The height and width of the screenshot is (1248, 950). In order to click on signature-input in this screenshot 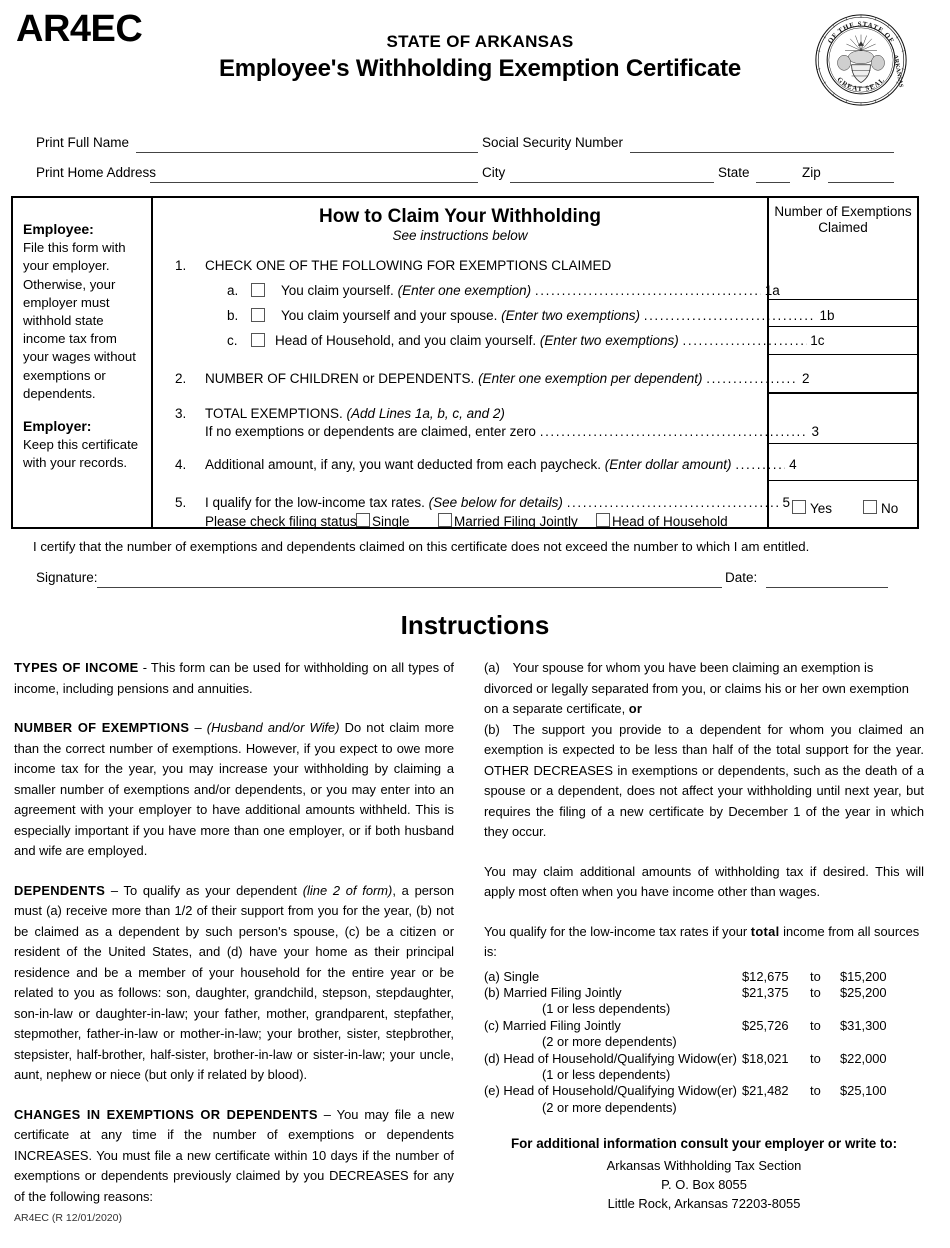, I will do `click(409, 587)`.